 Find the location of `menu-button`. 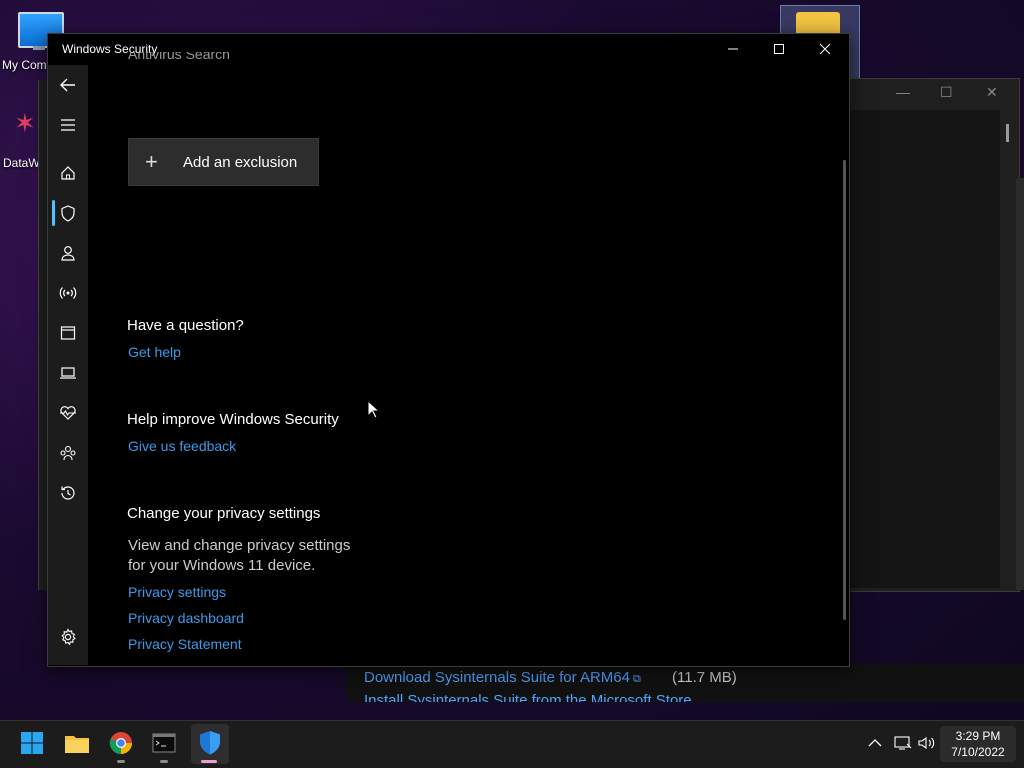

menu-button is located at coordinates (68, 125).